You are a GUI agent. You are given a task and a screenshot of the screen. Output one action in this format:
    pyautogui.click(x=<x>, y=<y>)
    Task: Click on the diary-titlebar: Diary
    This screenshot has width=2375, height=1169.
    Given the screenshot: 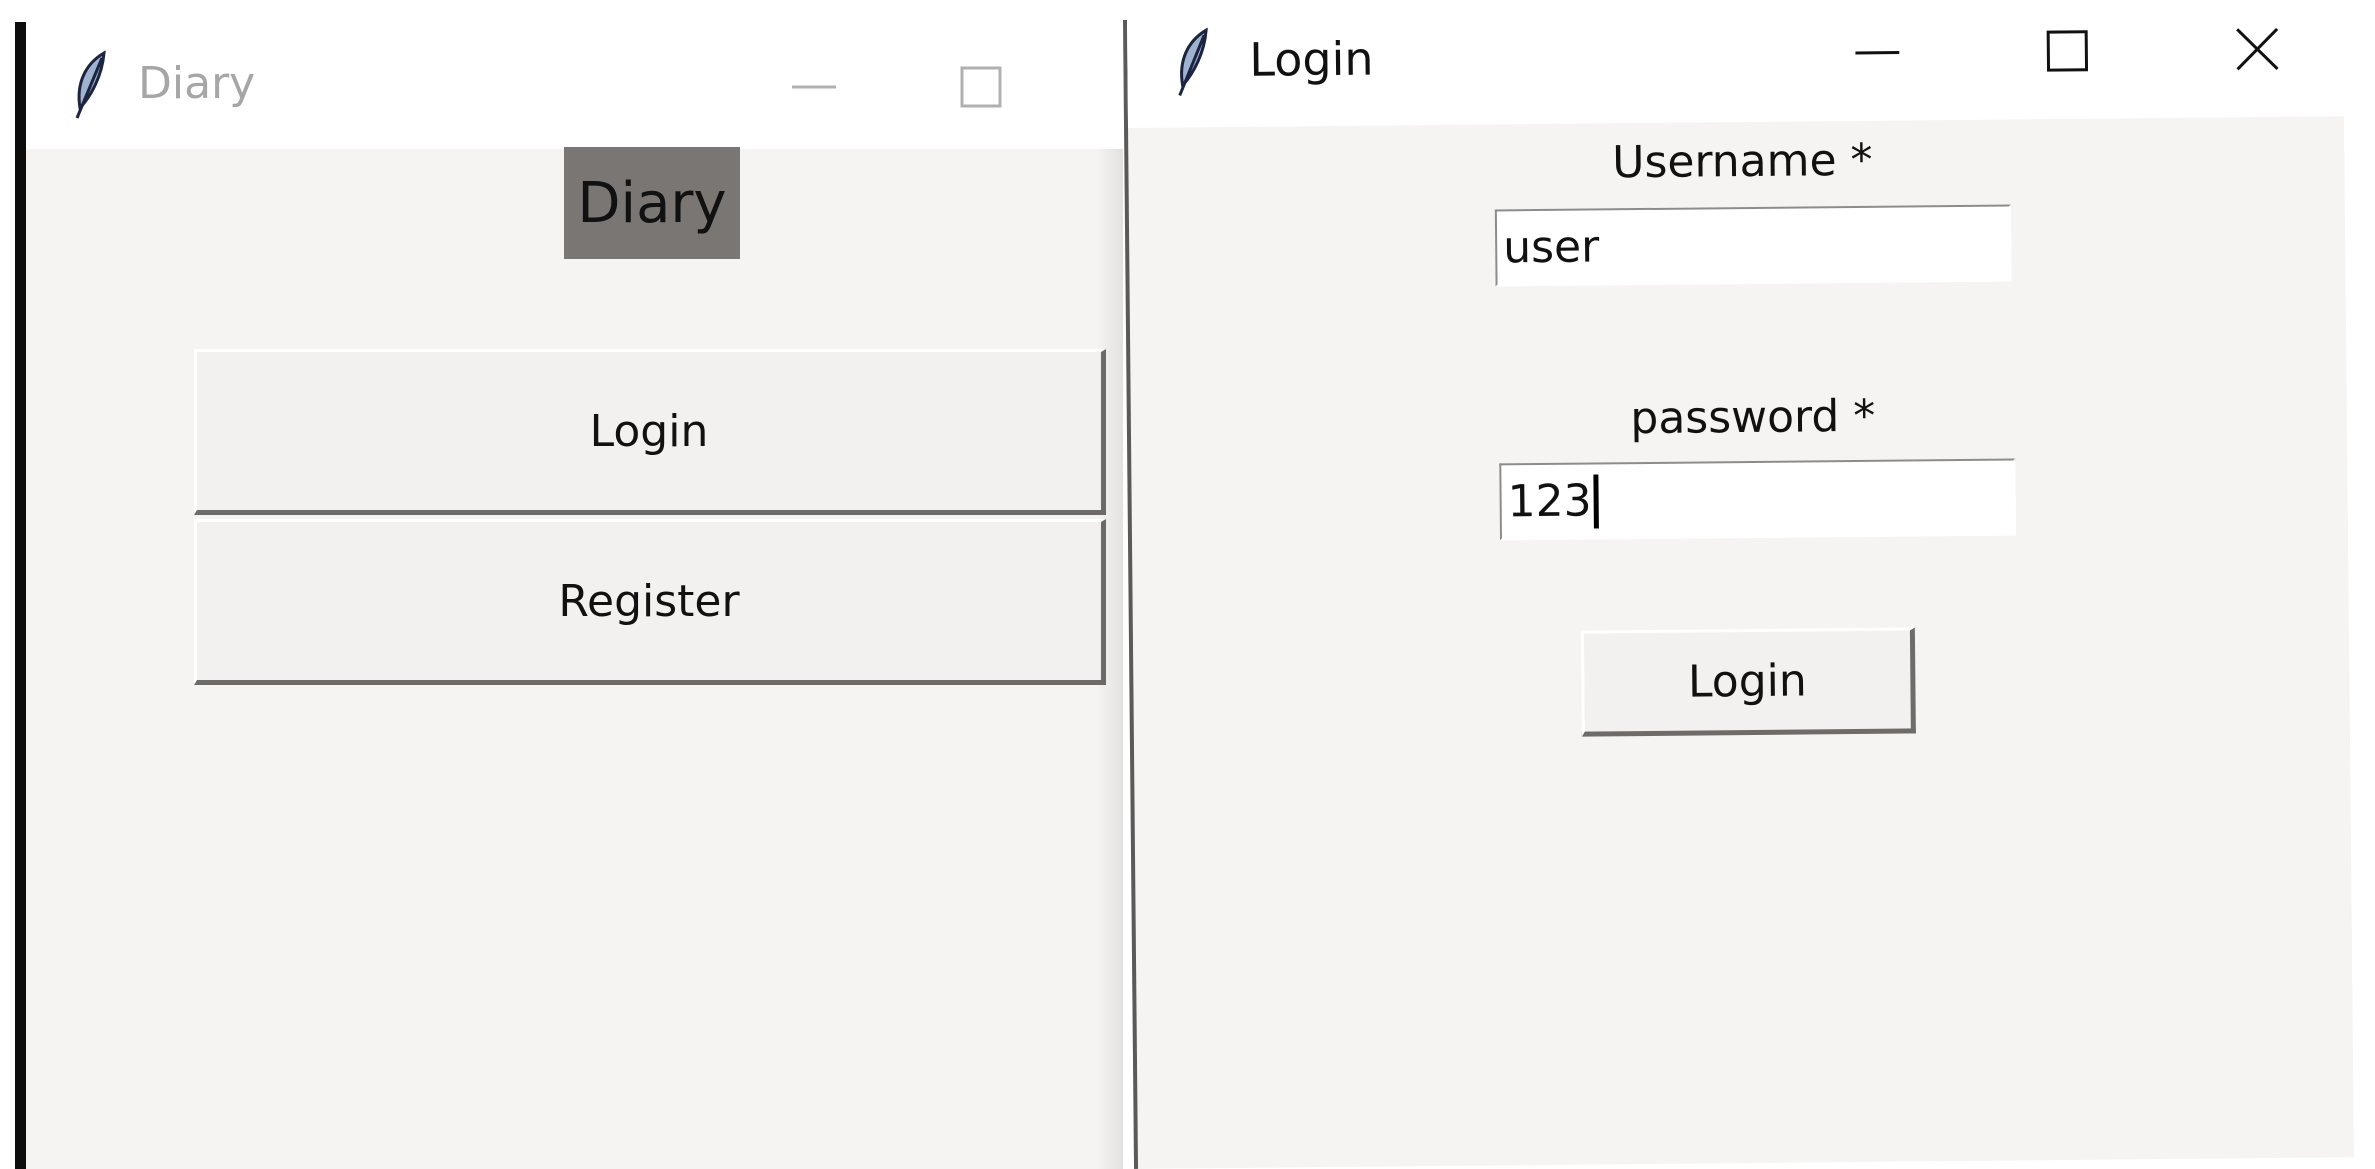 What is the action you would take?
    pyautogui.click(x=574, y=85)
    